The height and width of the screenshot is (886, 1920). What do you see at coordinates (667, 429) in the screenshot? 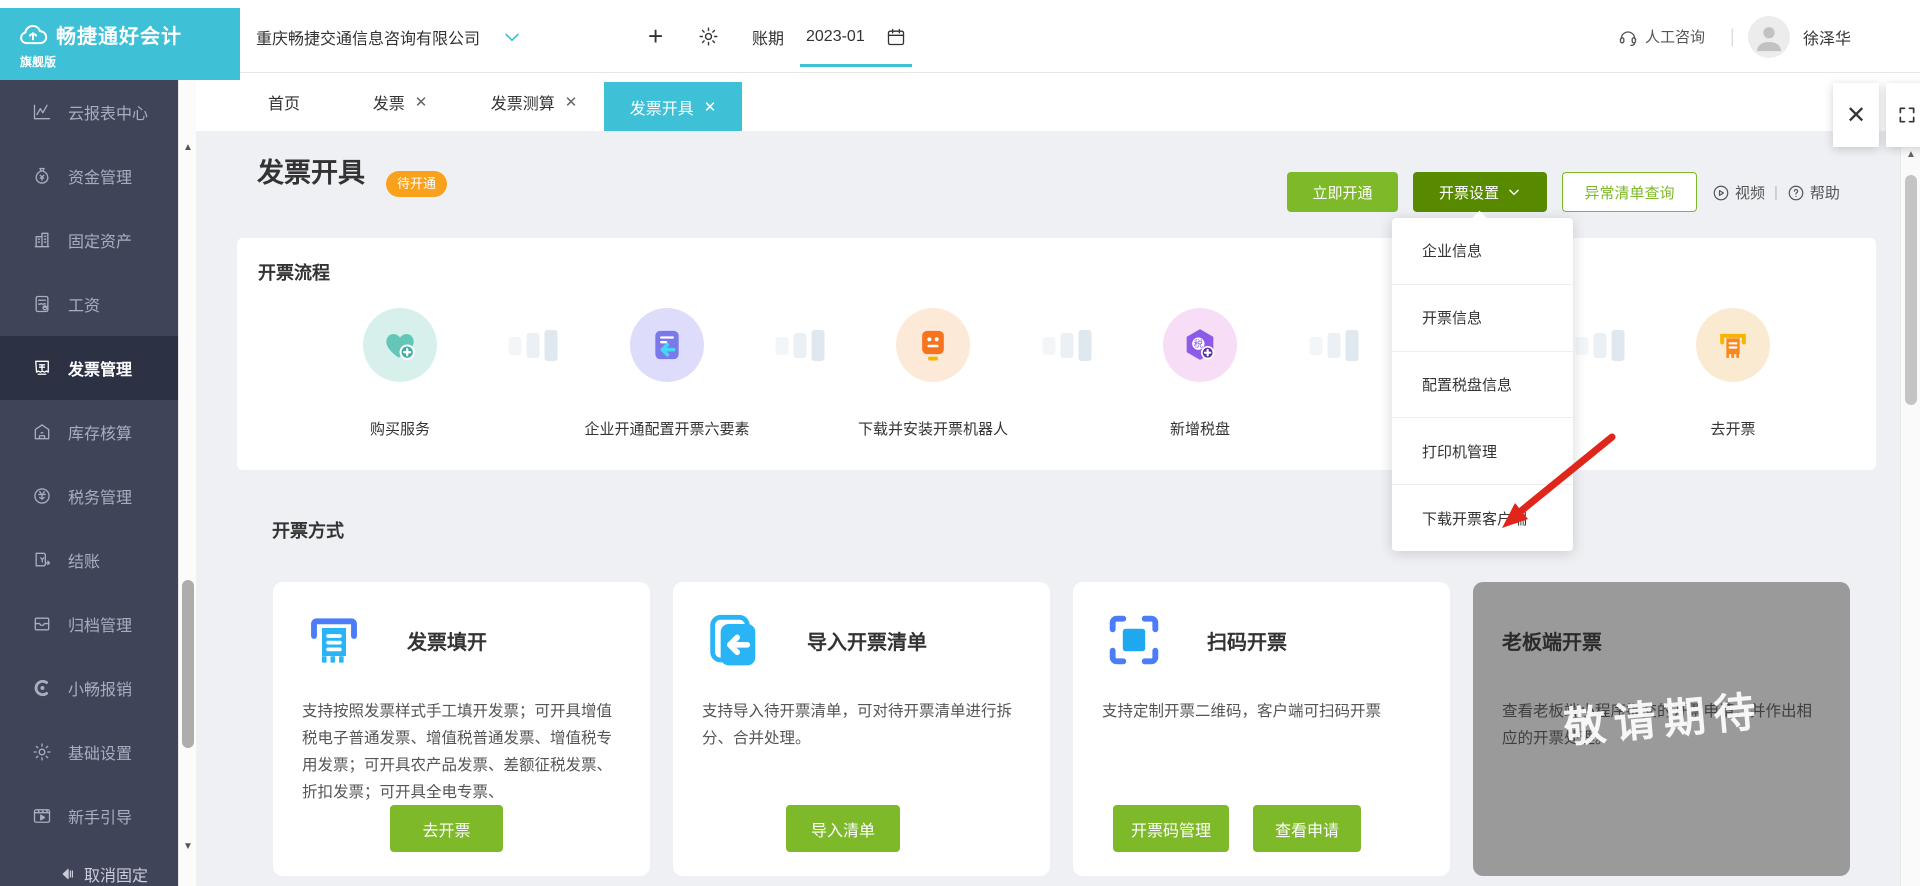
I see `flow-step-label: 企业开通配置开票六要素` at bounding box center [667, 429].